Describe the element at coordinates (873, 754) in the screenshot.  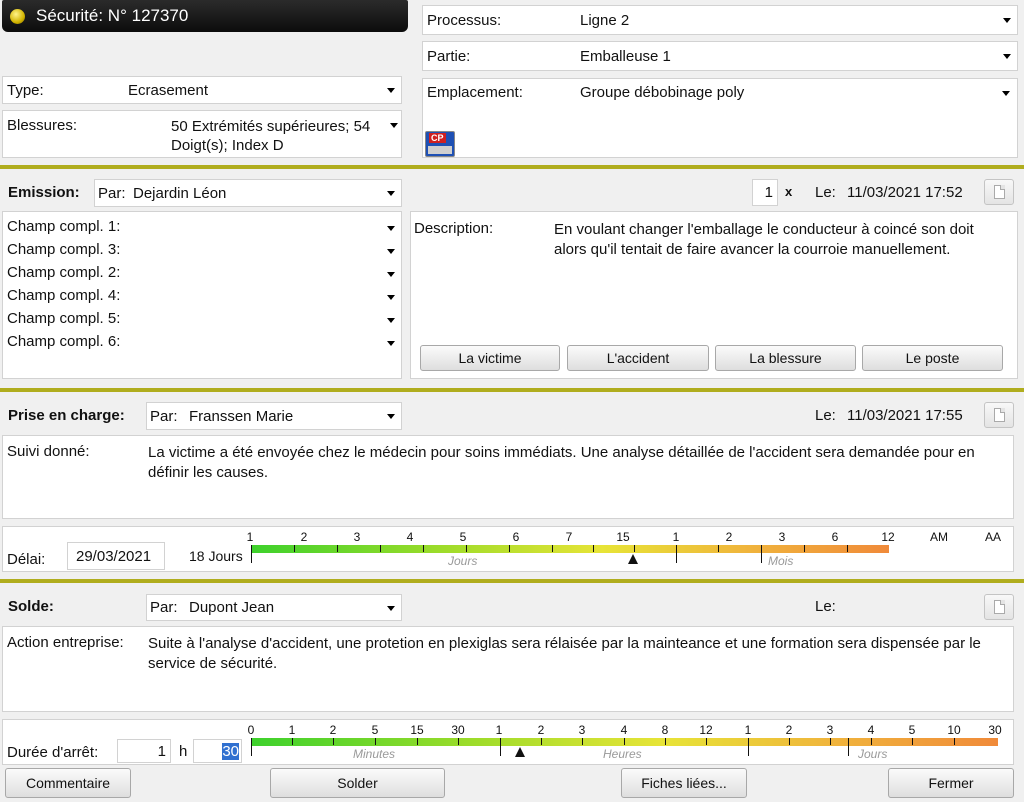
I see `duree-unit-label: Jours` at that location.